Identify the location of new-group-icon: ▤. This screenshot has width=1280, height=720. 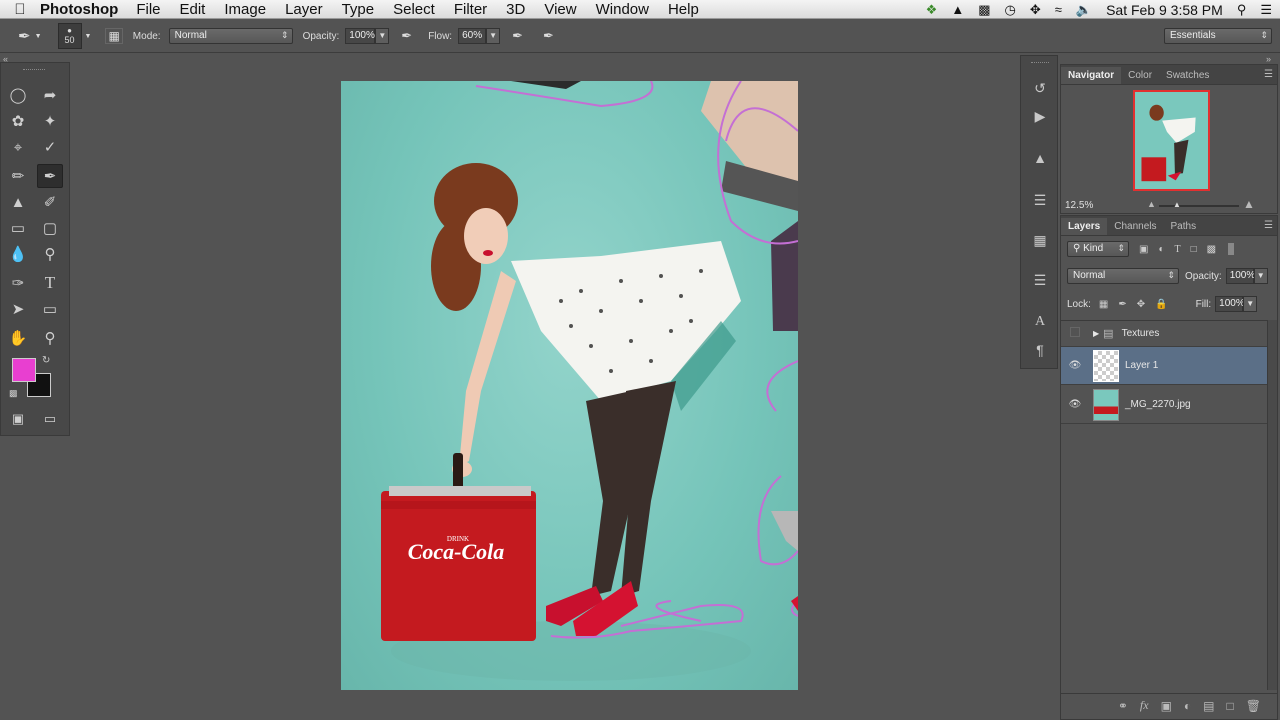
(1208, 706).